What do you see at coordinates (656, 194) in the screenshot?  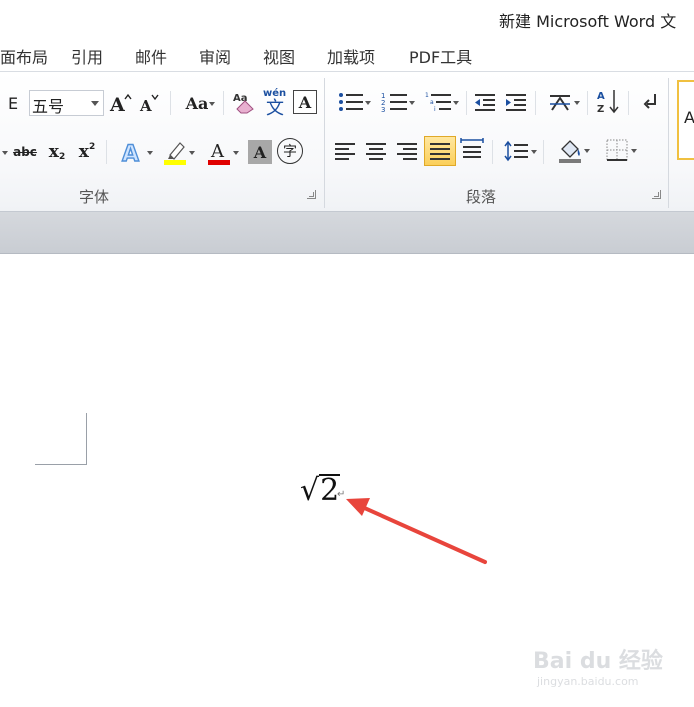 I see `paragraph-dialog-launcher-icon` at bounding box center [656, 194].